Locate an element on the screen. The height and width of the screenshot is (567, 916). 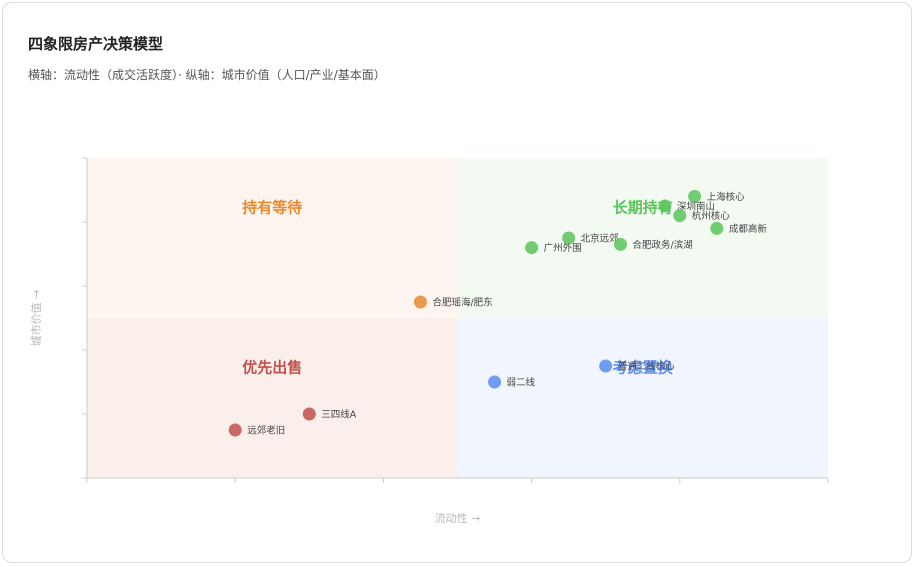
point-label: 三四线A is located at coordinates (339, 415).